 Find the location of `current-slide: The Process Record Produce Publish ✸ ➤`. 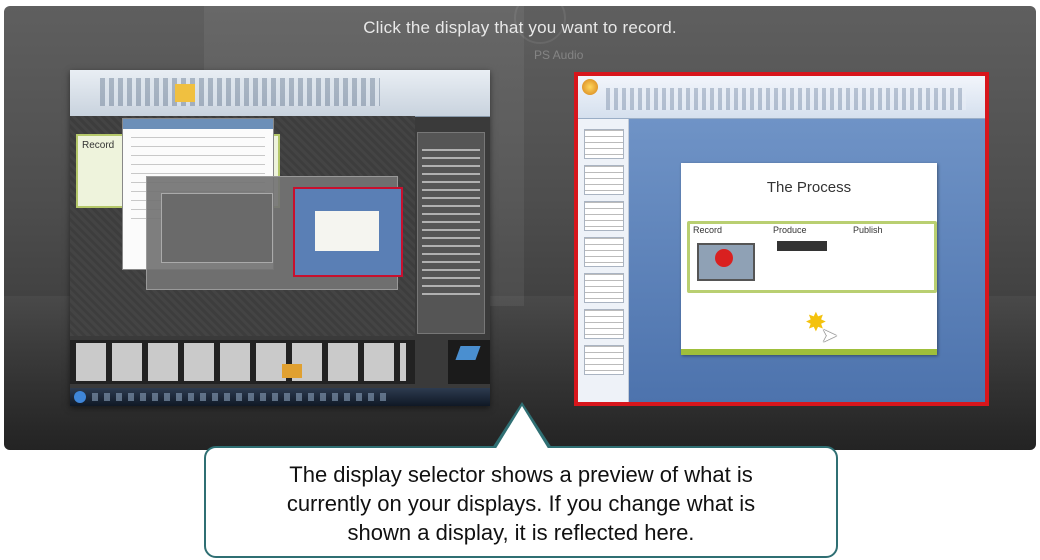

current-slide: The Process Record Produce Publish ✸ ➤ is located at coordinates (809, 259).